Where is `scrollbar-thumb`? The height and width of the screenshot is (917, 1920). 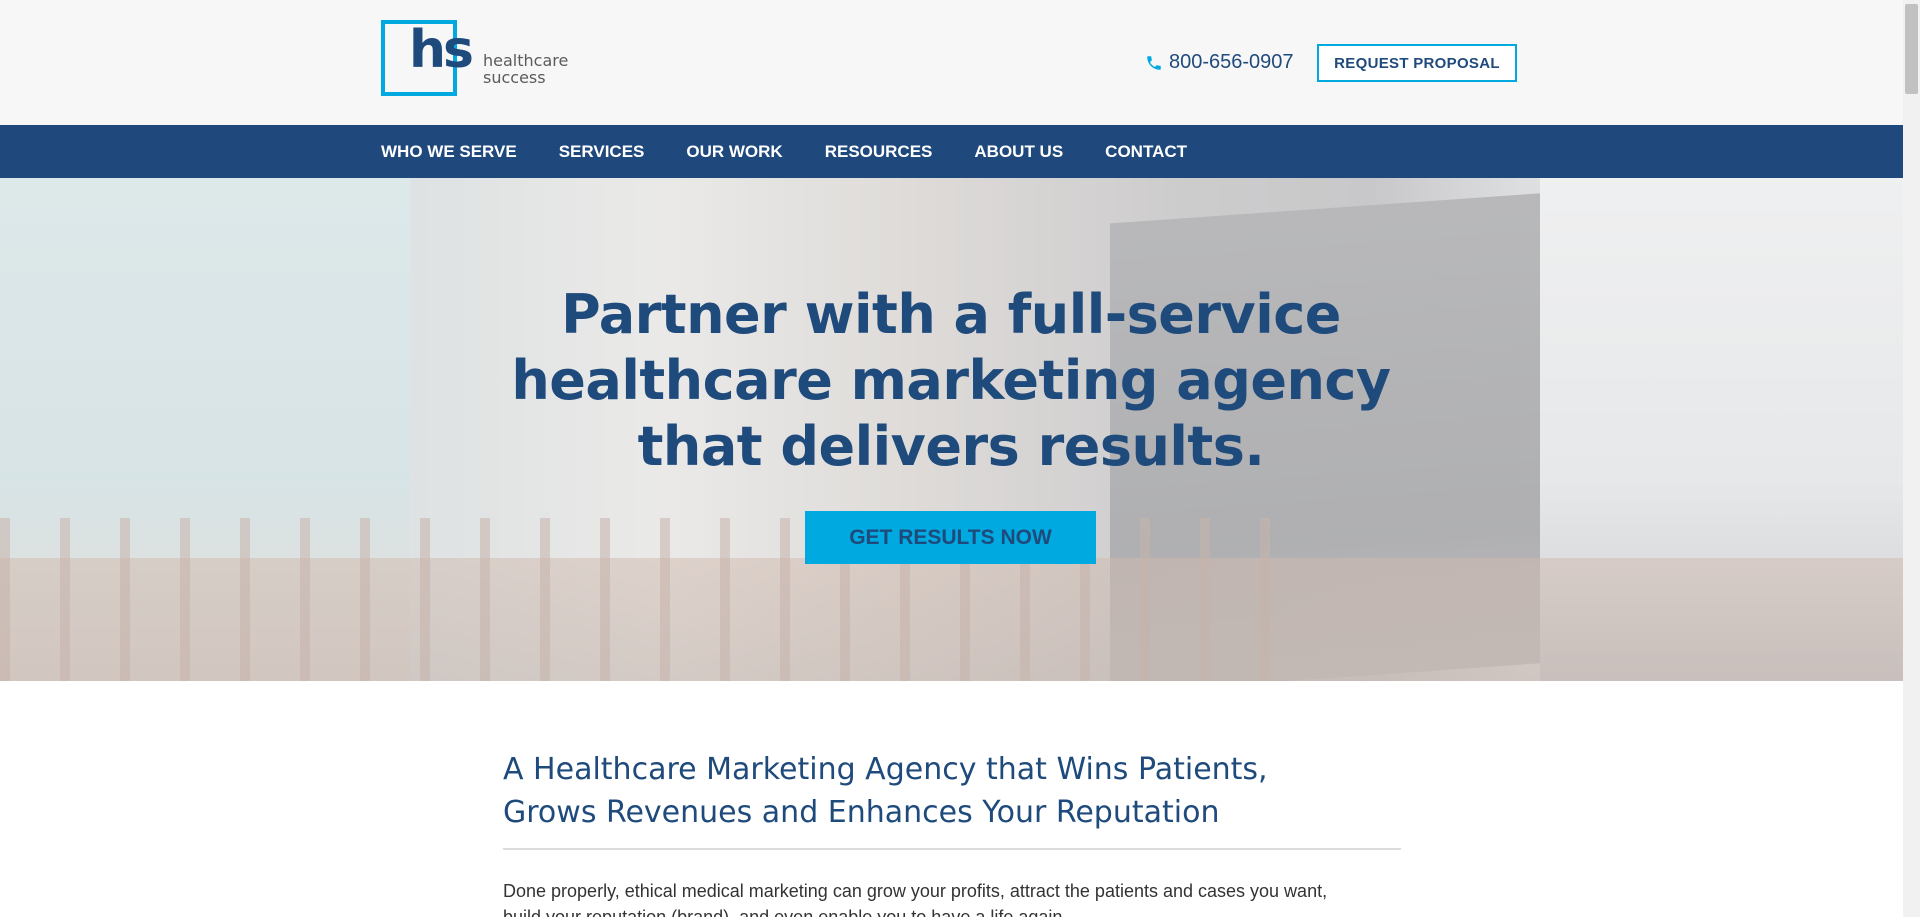
scrollbar-thumb is located at coordinates (1911, 49).